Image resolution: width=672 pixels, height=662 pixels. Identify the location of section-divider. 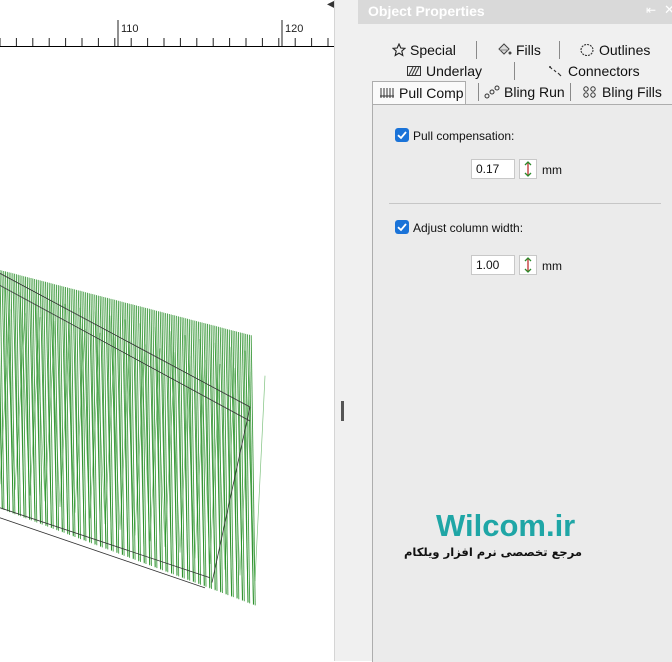
(525, 203).